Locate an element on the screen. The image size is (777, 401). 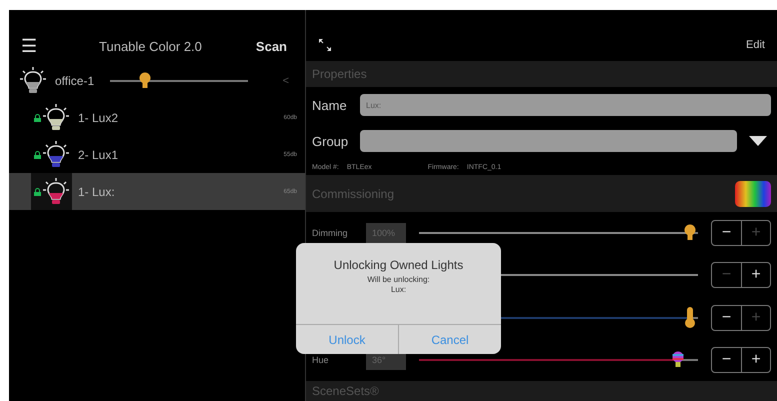
light-name: 1- Lux2 is located at coordinates (99, 117).